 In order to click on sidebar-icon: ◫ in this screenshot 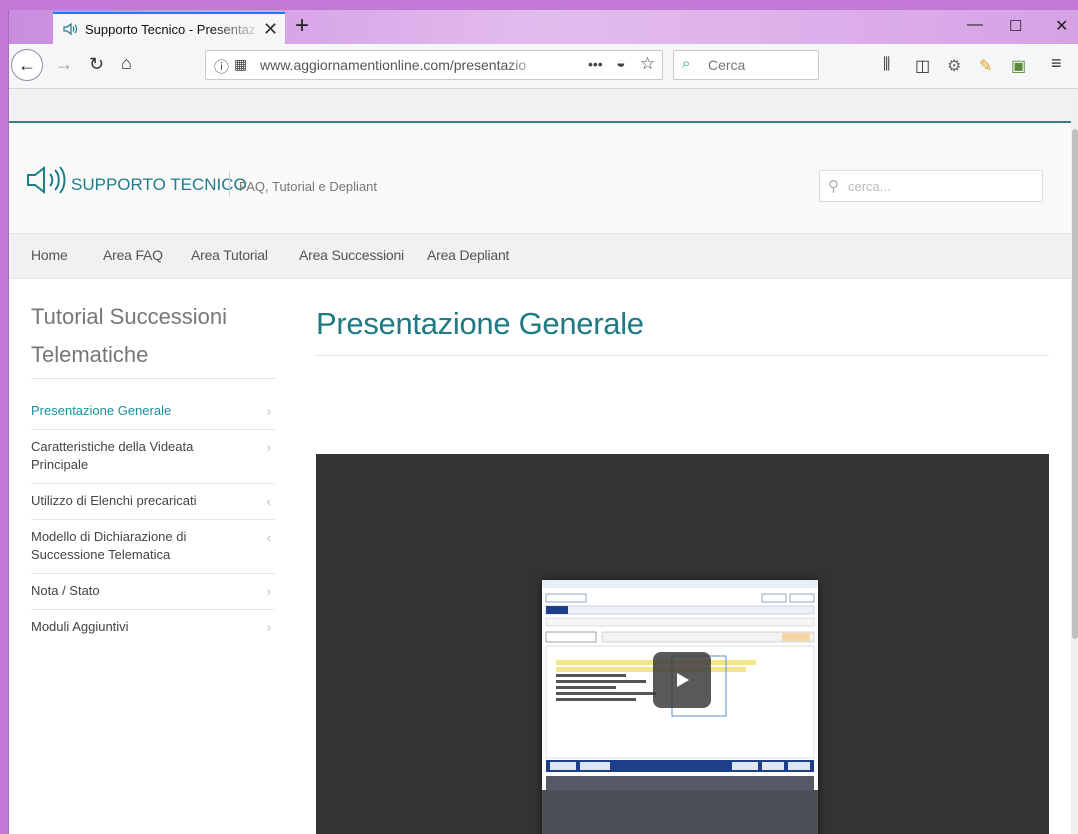, I will do `click(922, 66)`.